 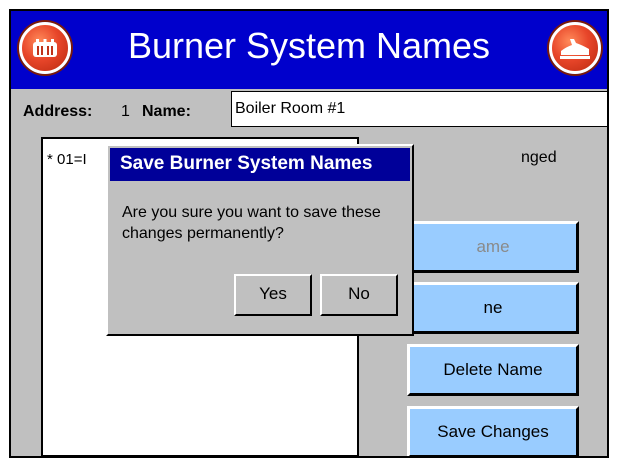 What do you see at coordinates (125, 111) in the screenshot?
I see `address-value: 1` at bounding box center [125, 111].